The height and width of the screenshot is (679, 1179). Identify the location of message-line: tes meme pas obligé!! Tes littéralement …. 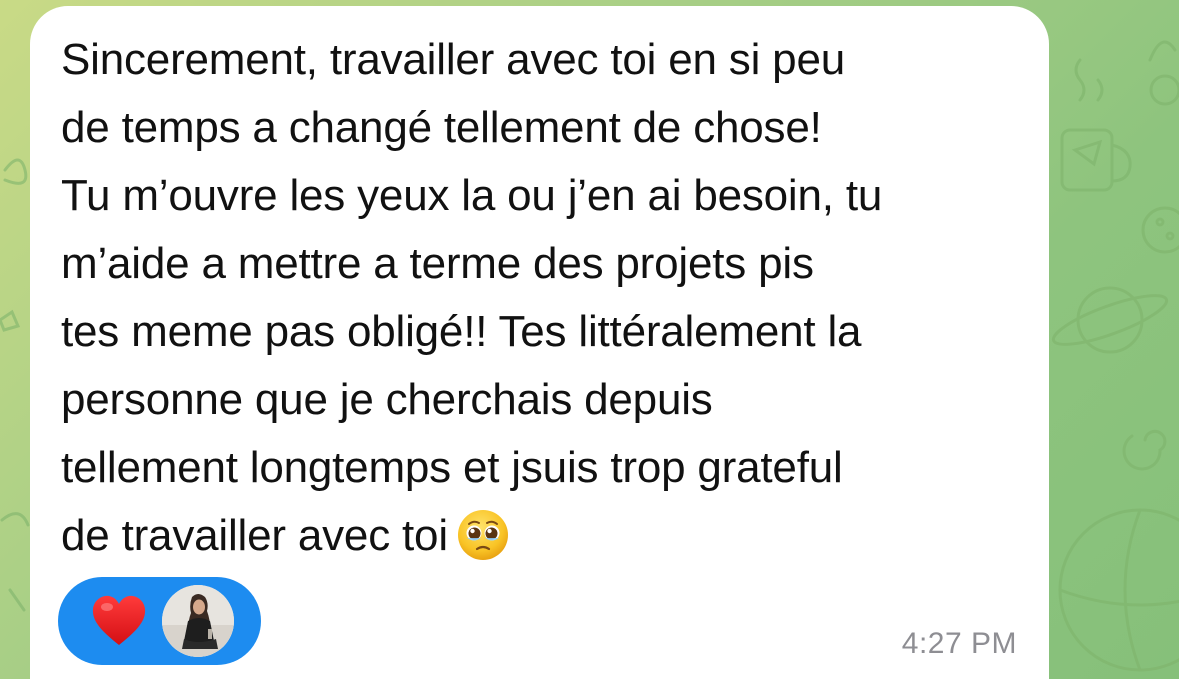
(461, 331).